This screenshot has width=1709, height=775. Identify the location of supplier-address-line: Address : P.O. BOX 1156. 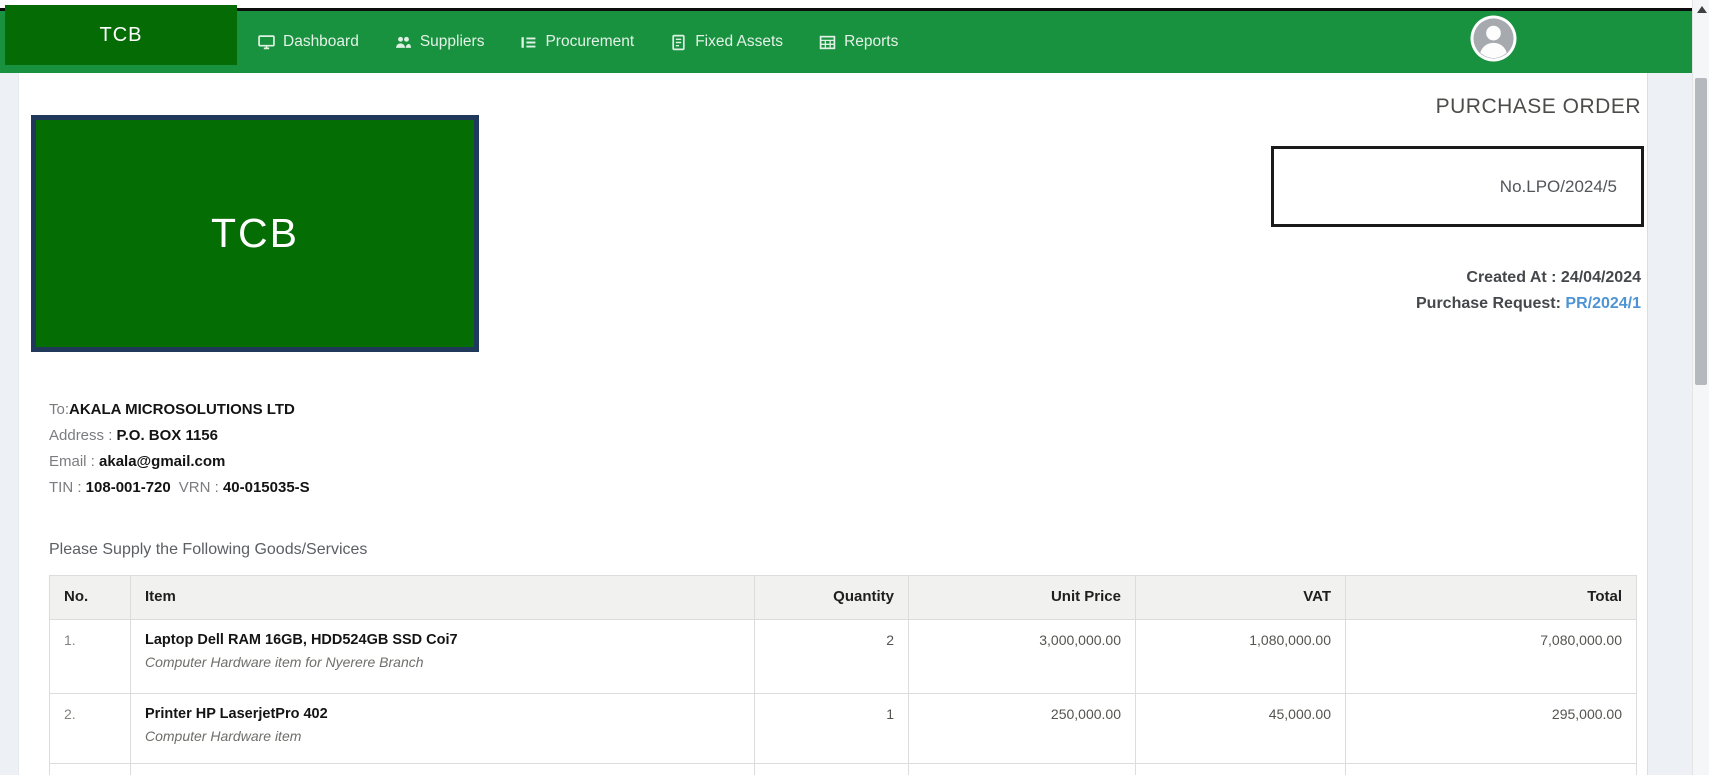
(179, 435).